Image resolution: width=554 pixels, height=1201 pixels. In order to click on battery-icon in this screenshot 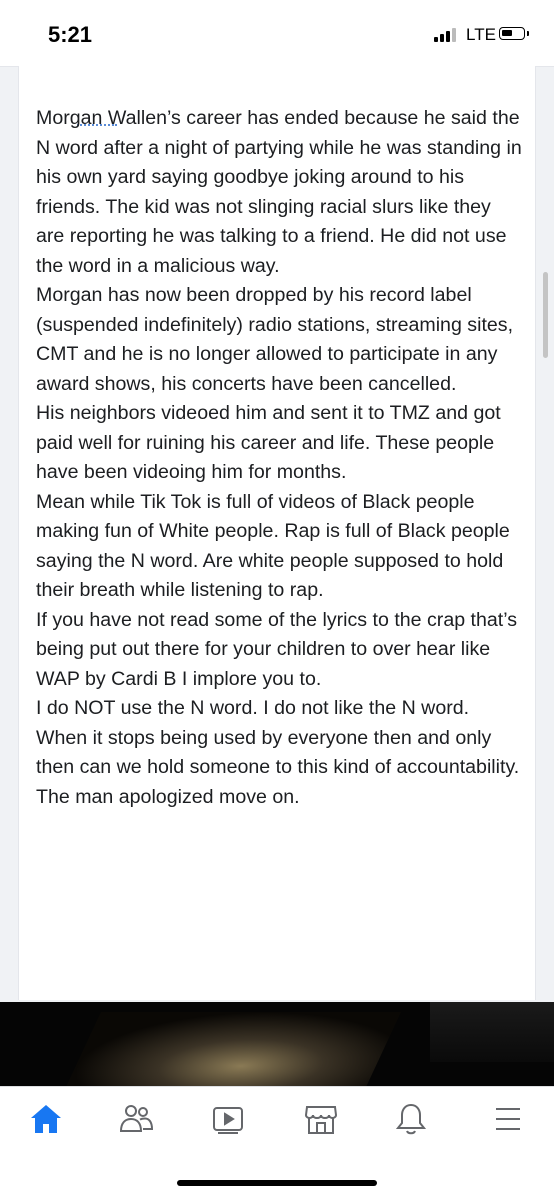, I will do `click(514, 33)`.